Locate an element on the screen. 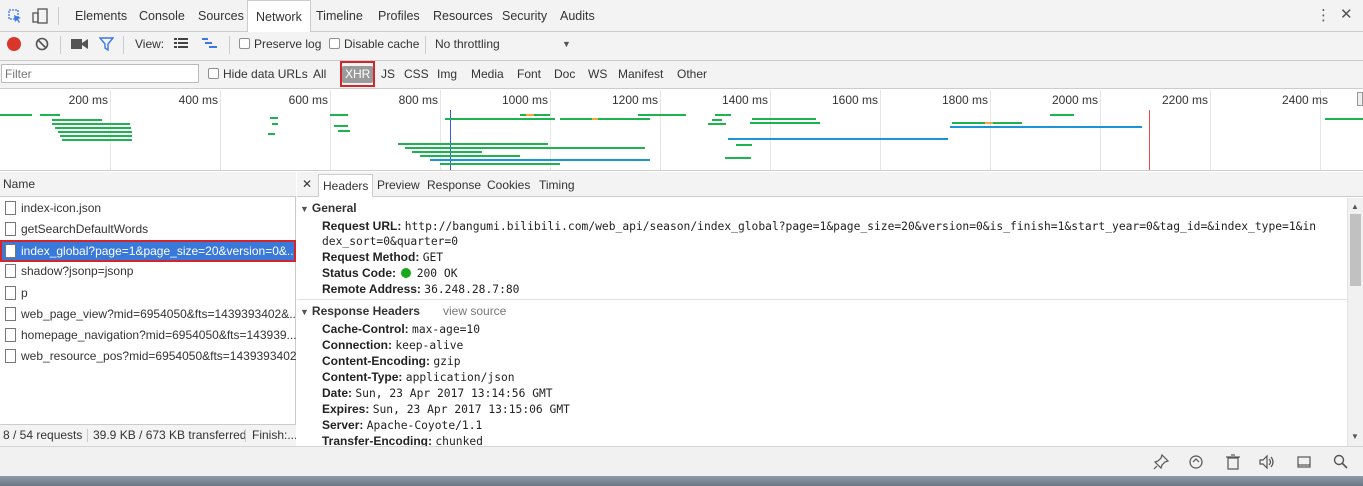  scrollbar-thumb is located at coordinates (1355, 250).